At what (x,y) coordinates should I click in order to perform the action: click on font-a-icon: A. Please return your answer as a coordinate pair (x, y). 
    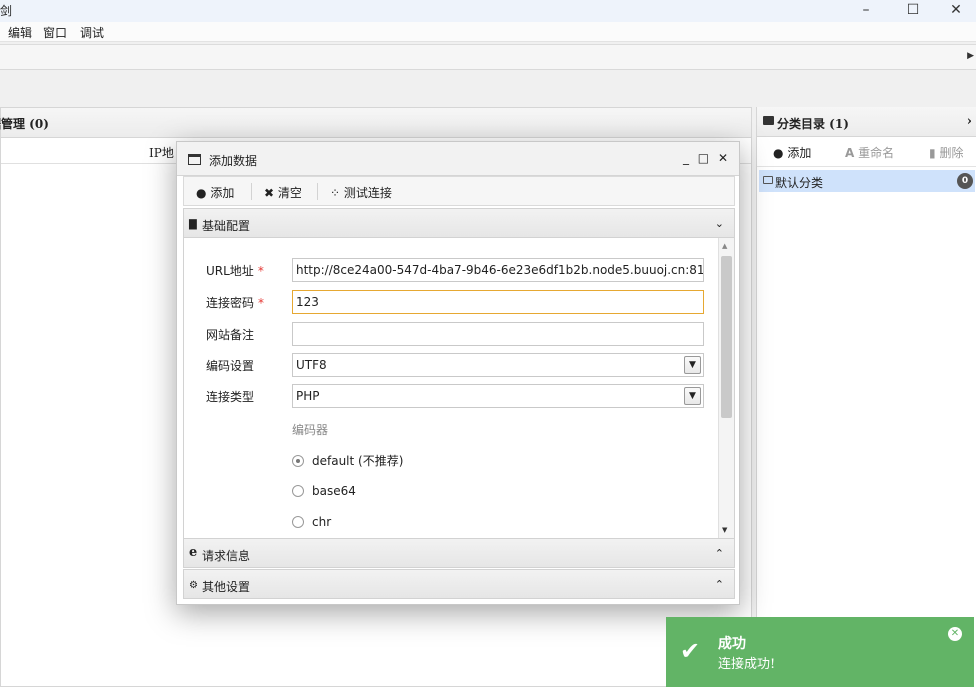
    Looking at the image, I should click on (850, 153).